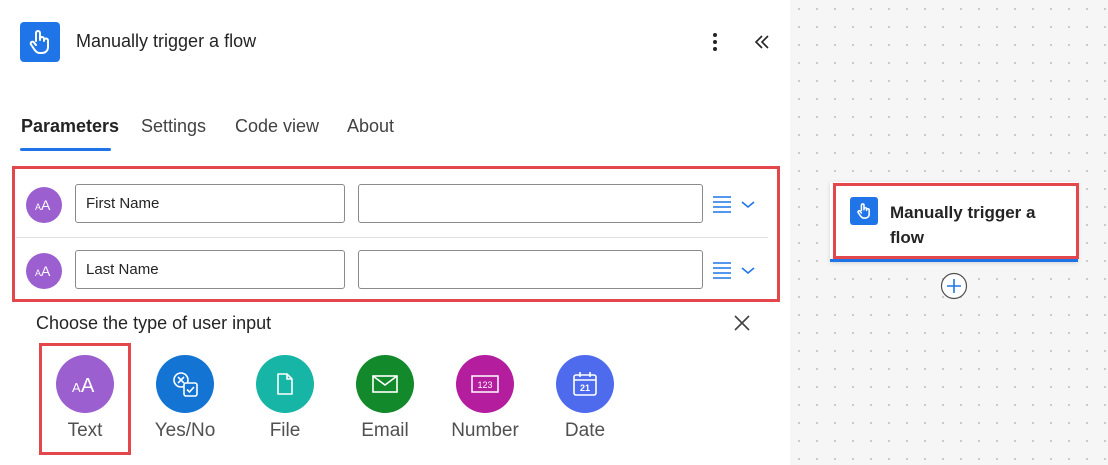  What do you see at coordinates (210, 203) in the screenshot?
I see `input-name-field-first` at bounding box center [210, 203].